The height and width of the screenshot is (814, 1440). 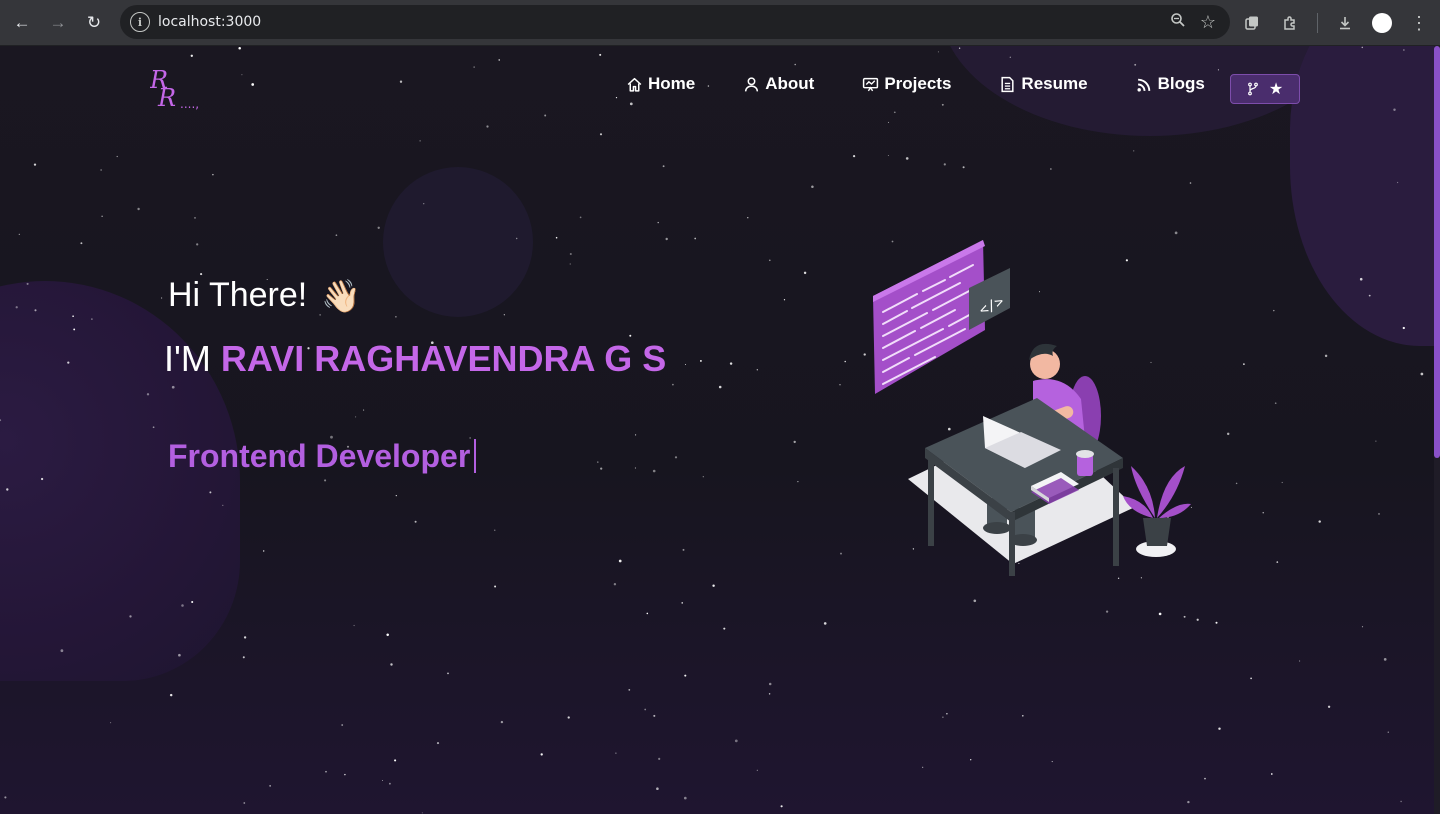 What do you see at coordinates (634, 84) in the screenshot?
I see `home-icon` at bounding box center [634, 84].